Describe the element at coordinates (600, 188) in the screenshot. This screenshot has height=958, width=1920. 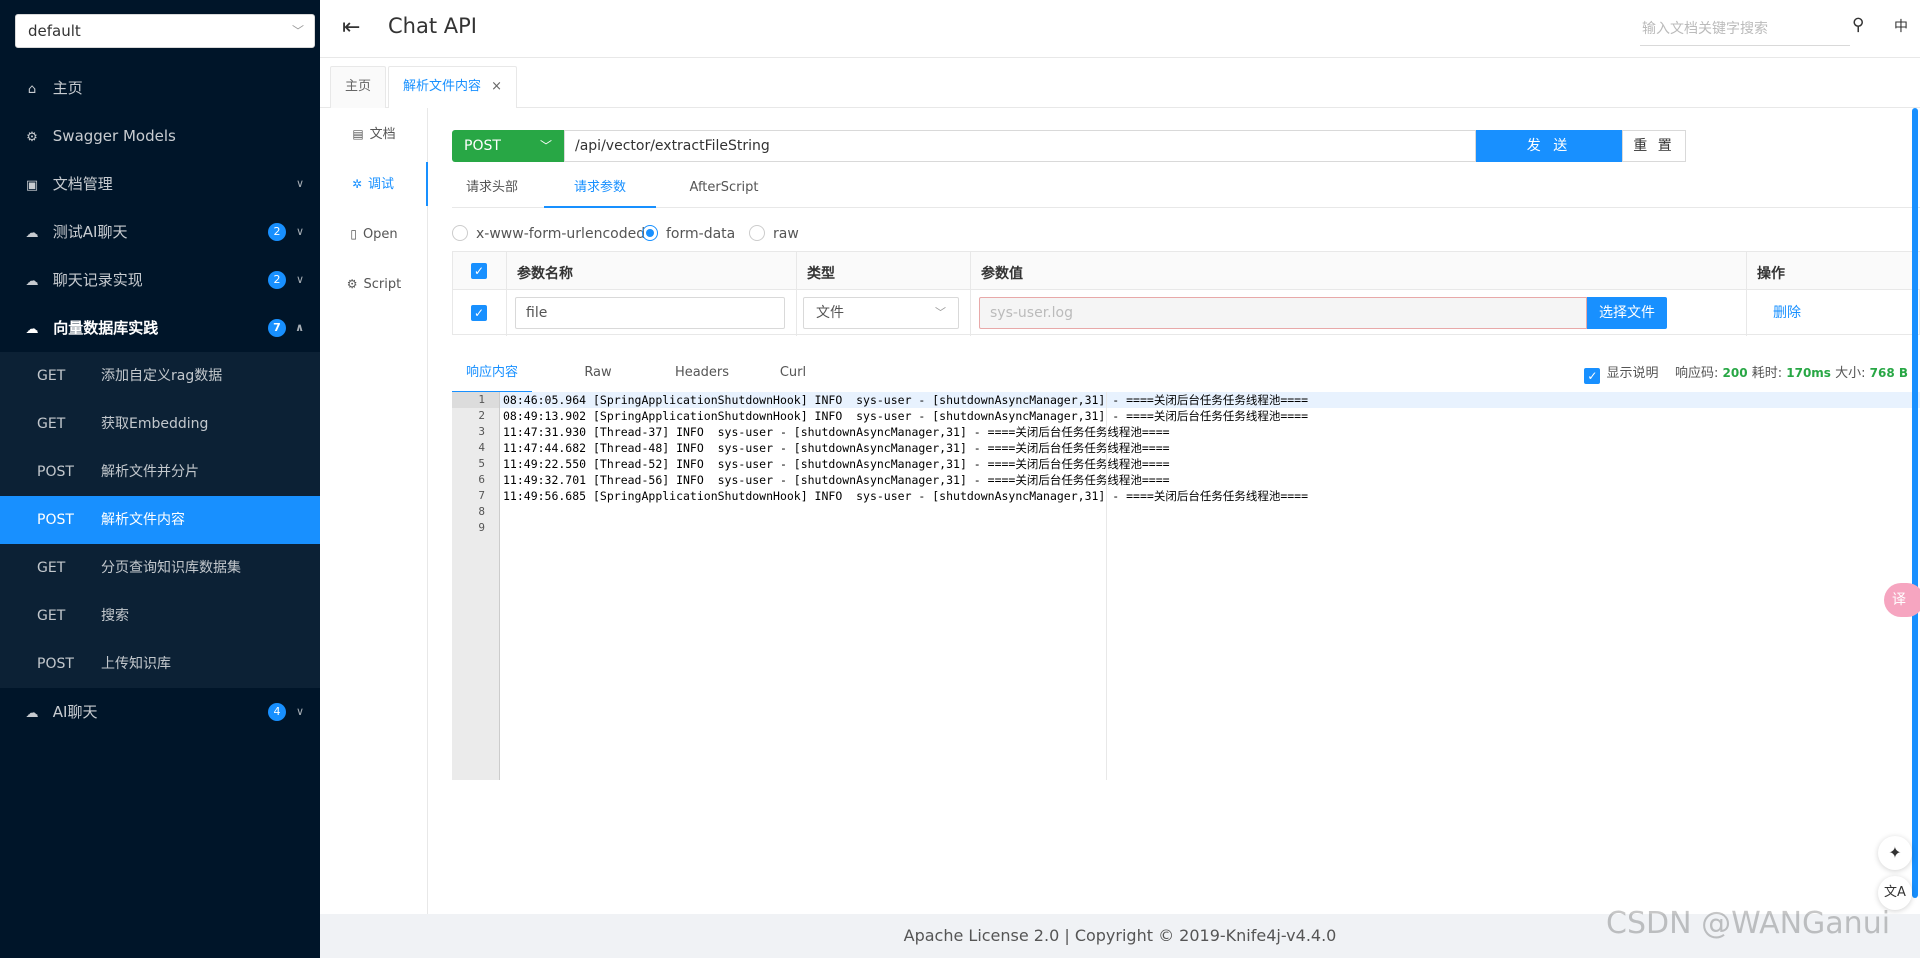
I see `tab-request-params: 请求参数` at that location.